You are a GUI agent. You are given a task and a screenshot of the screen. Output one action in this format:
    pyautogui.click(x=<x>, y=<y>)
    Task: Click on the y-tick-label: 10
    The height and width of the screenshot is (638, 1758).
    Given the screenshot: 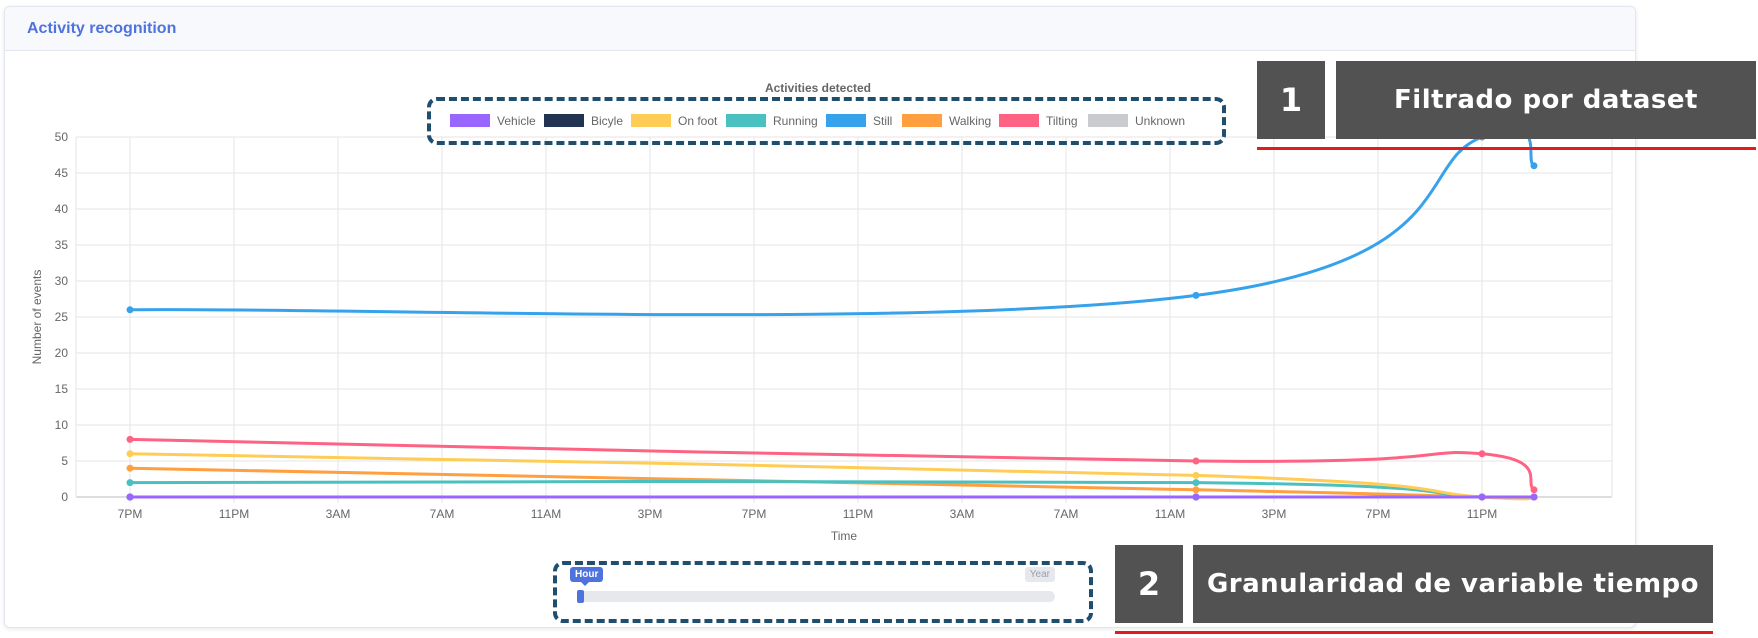 What is the action you would take?
    pyautogui.click(x=62, y=425)
    